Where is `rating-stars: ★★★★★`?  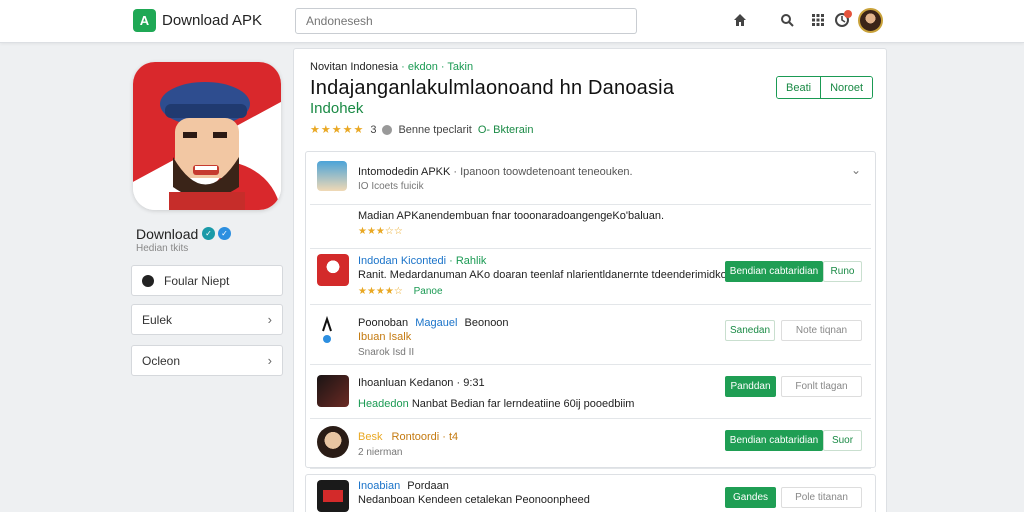
rating-stars: ★★★★★ is located at coordinates (337, 130).